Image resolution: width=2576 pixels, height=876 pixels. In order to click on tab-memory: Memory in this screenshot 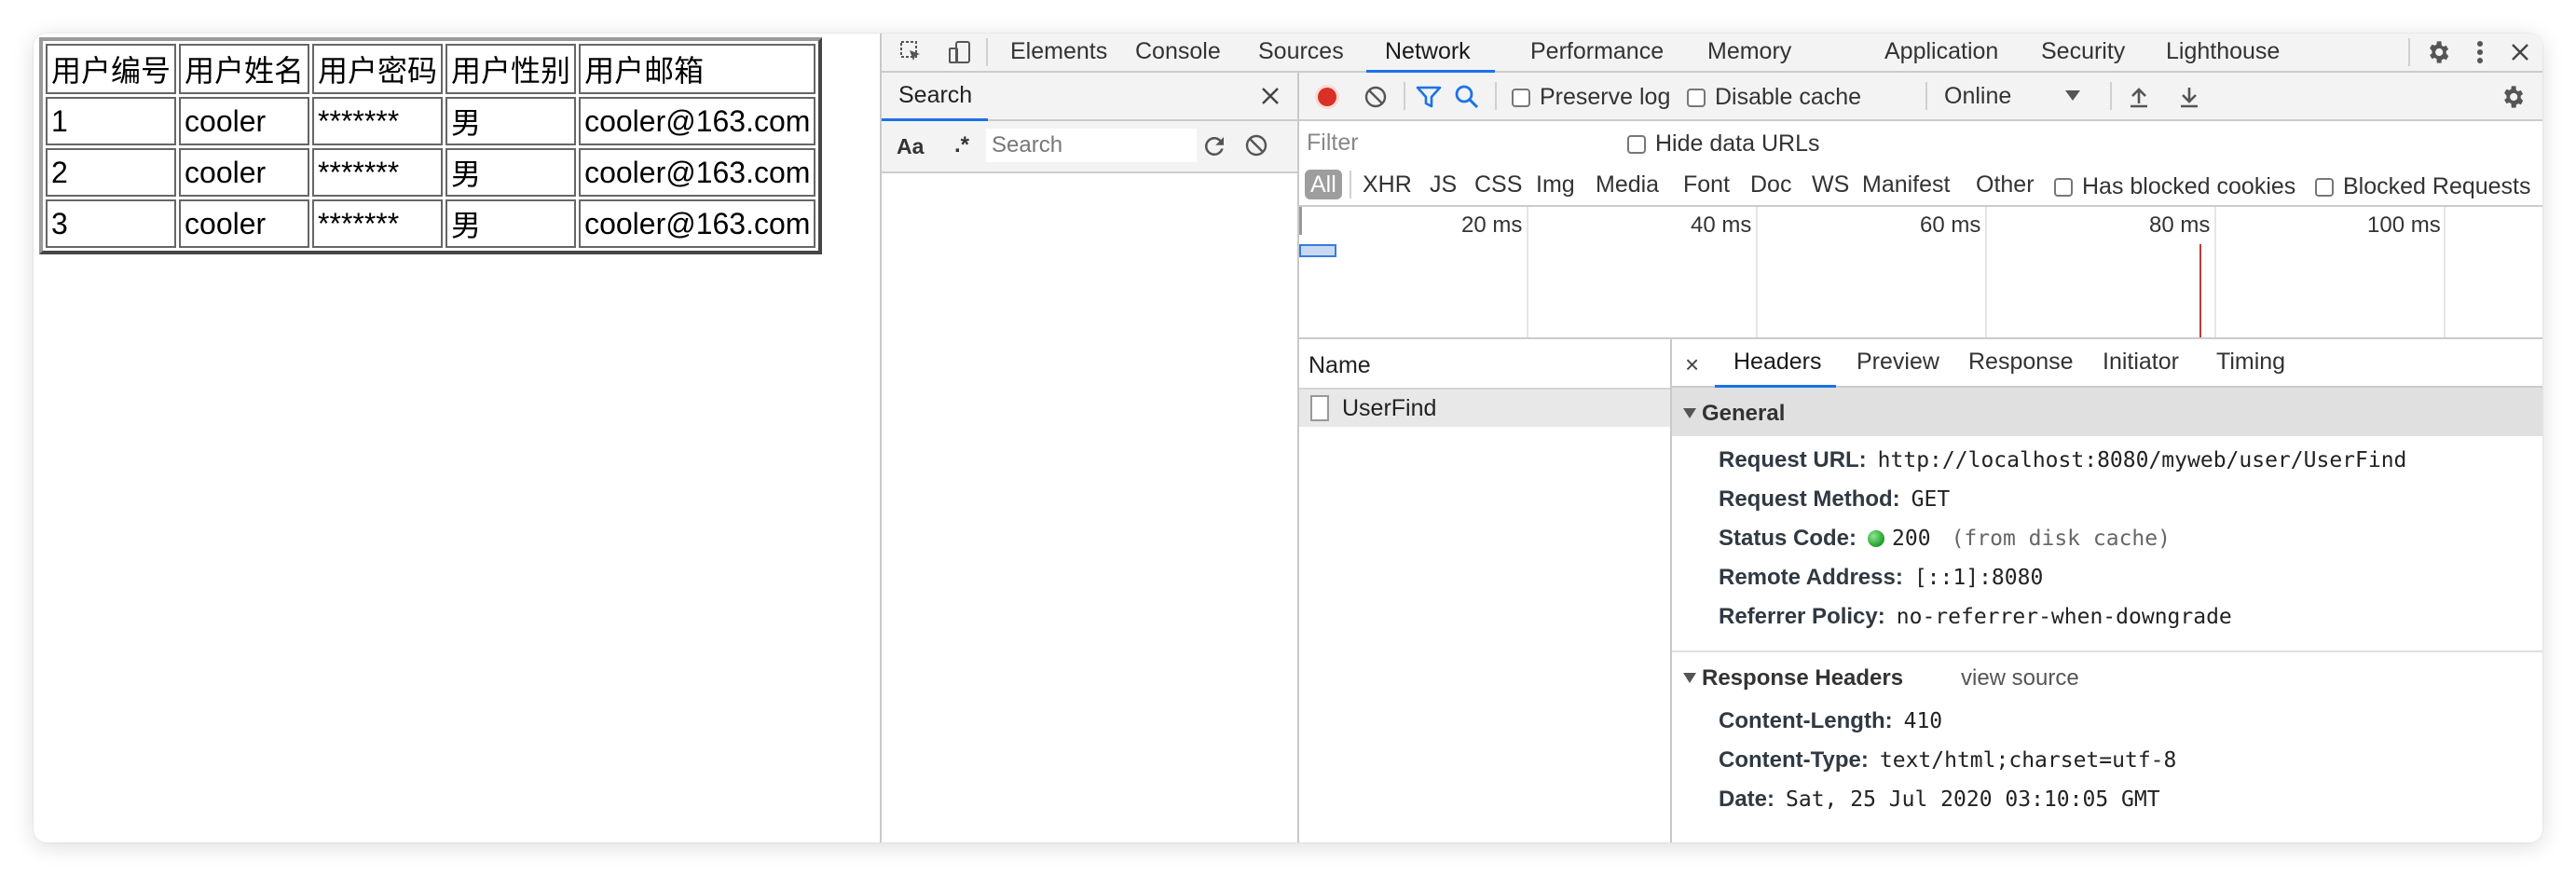, I will do `click(1749, 52)`.